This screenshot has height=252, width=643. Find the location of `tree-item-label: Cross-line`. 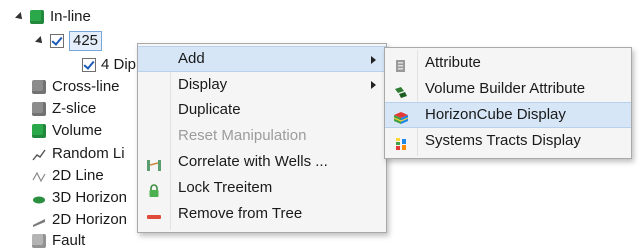

tree-item-label: Cross-line is located at coordinates (86, 86).